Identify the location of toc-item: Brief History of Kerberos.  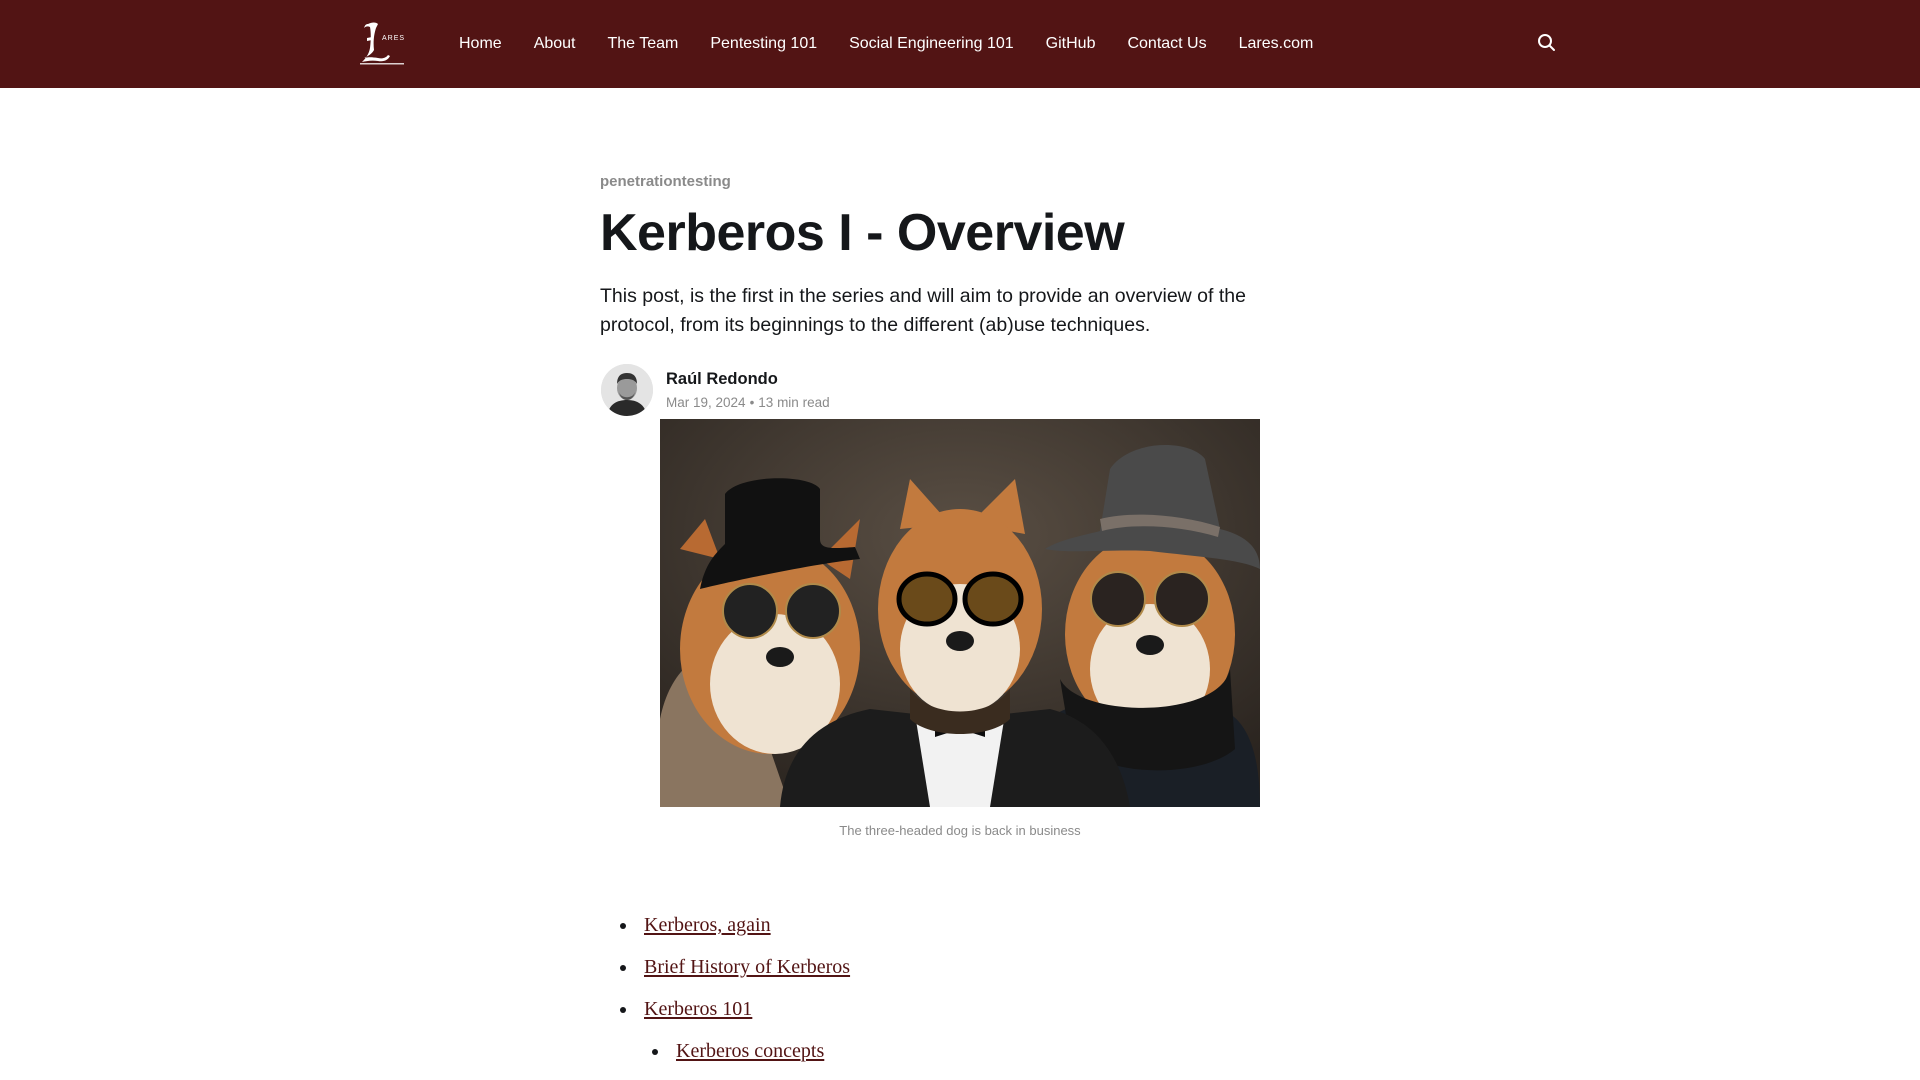
(960, 973).